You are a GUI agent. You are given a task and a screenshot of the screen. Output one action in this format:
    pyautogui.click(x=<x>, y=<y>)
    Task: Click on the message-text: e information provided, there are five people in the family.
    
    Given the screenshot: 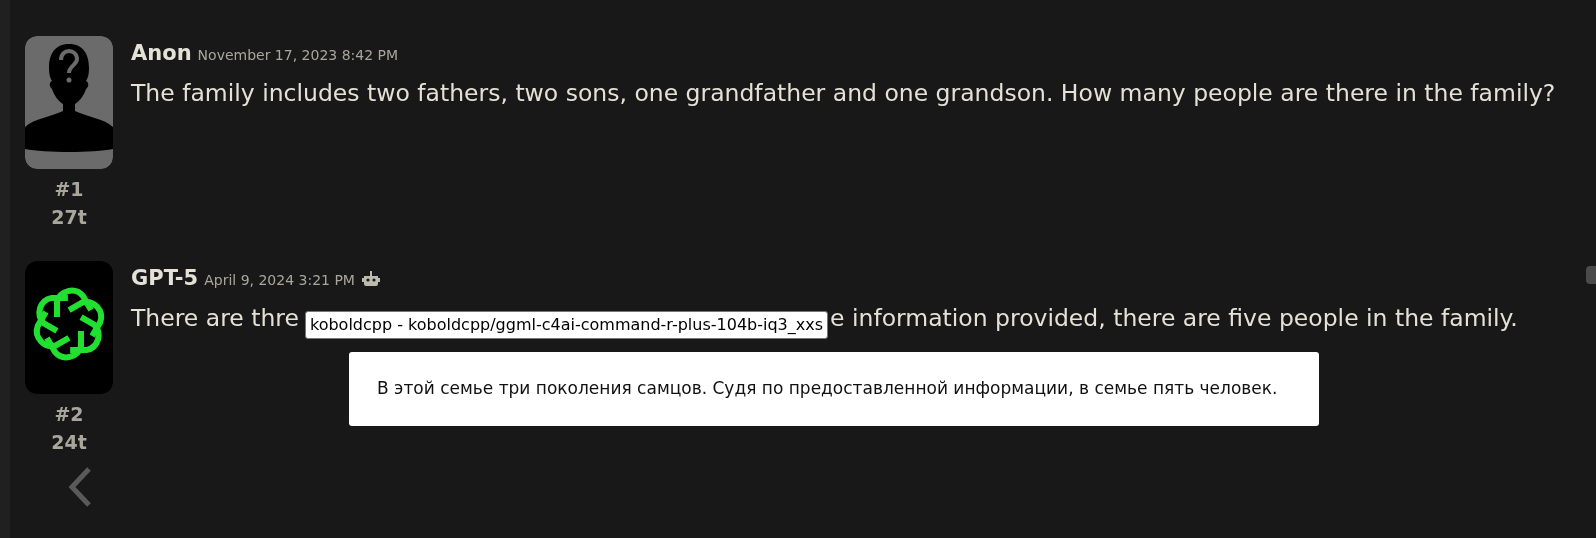 What is the action you would take?
    pyautogui.click(x=1174, y=317)
    